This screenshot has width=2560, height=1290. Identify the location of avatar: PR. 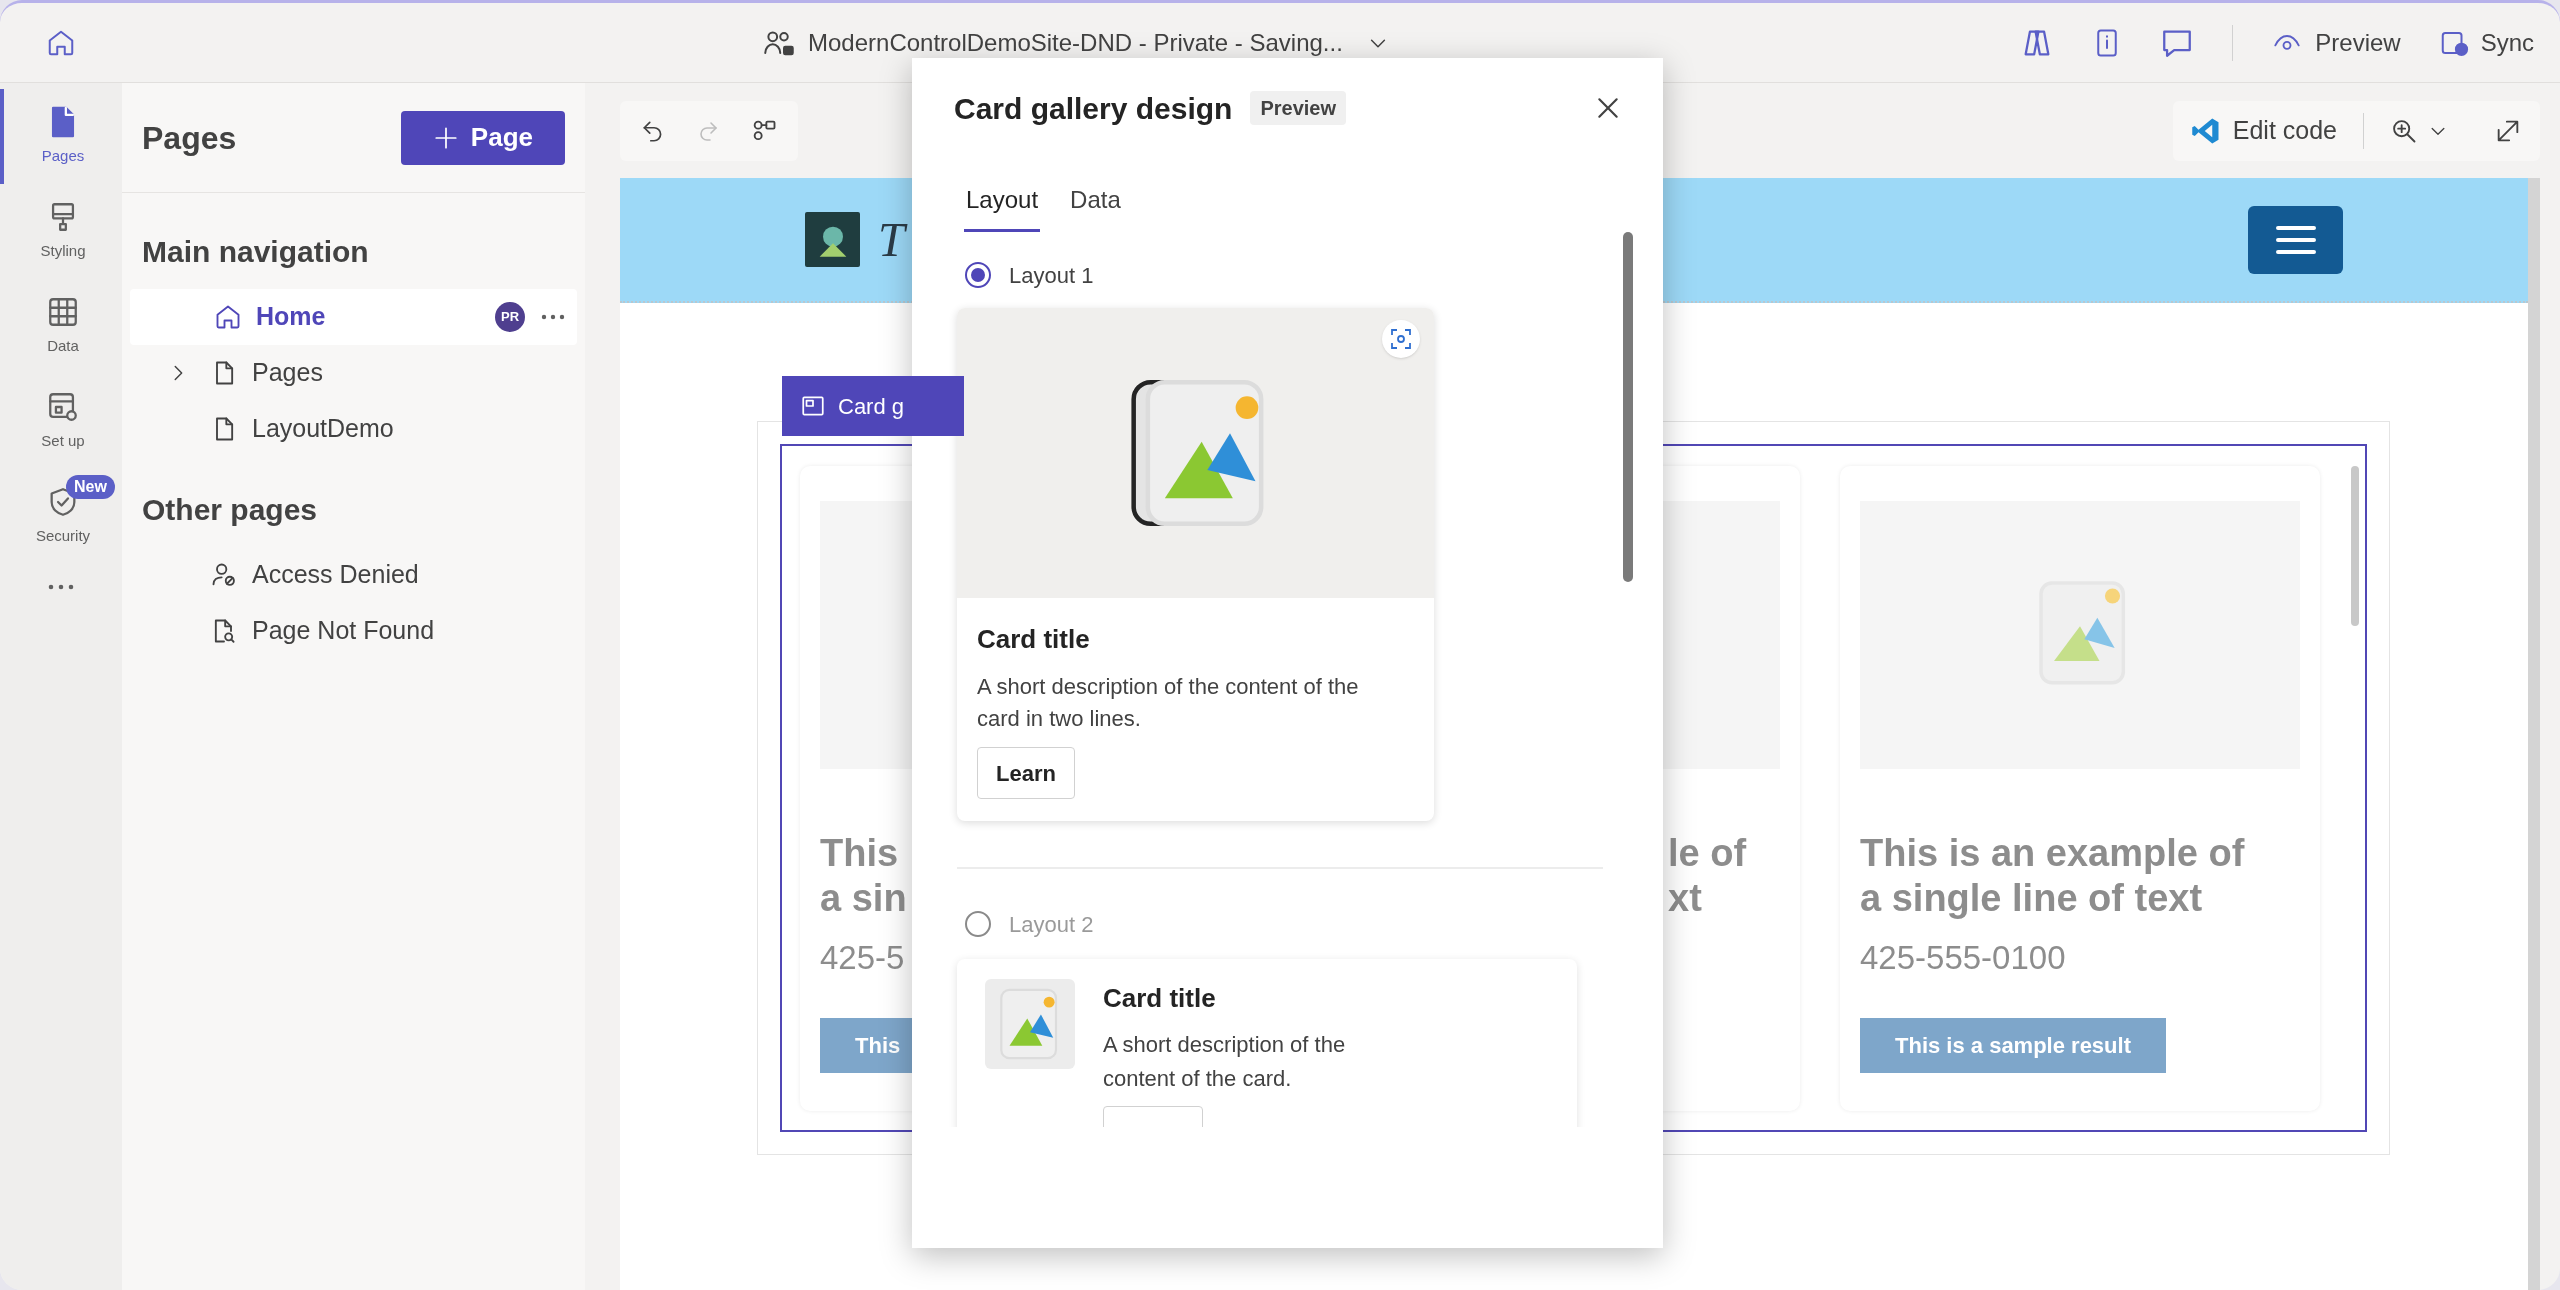
(510, 317).